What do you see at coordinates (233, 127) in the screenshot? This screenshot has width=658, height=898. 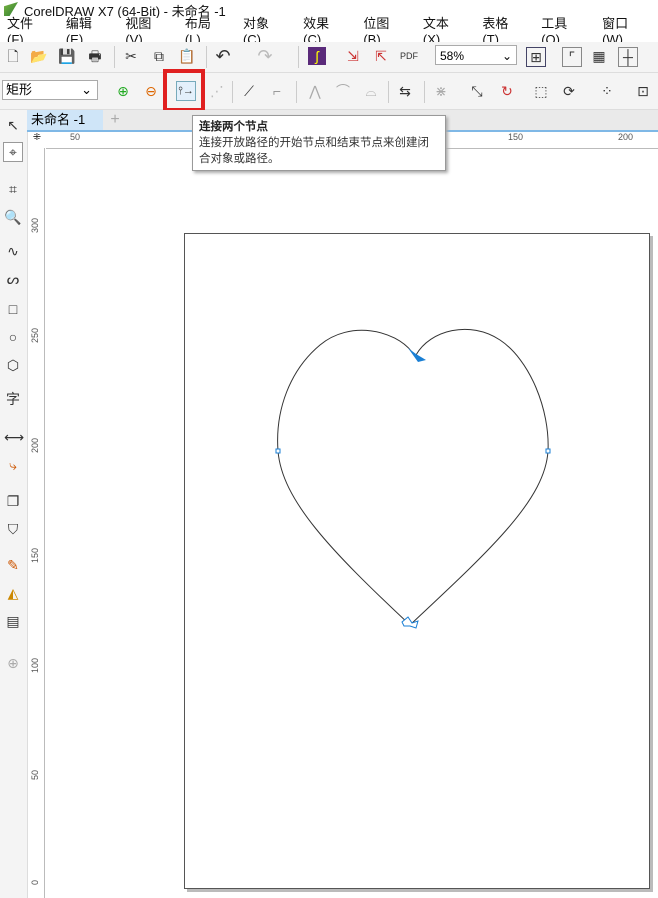 I see `tooltip-title: 连接两个节点` at bounding box center [233, 127].